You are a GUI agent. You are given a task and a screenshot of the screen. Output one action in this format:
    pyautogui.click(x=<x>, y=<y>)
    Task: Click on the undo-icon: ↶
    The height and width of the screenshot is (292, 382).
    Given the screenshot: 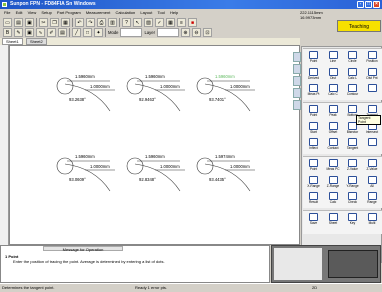 What is the action you would take?
    pyautogui.click(x=79, y=22)
    